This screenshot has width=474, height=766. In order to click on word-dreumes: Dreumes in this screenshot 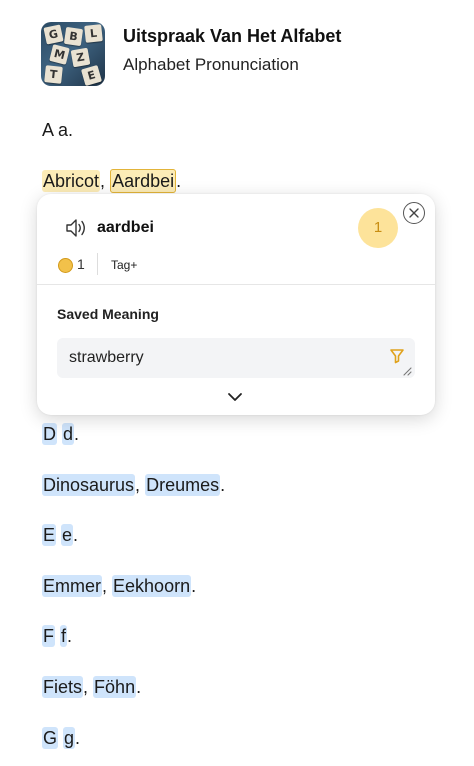, I will do `click(183, 485)`.